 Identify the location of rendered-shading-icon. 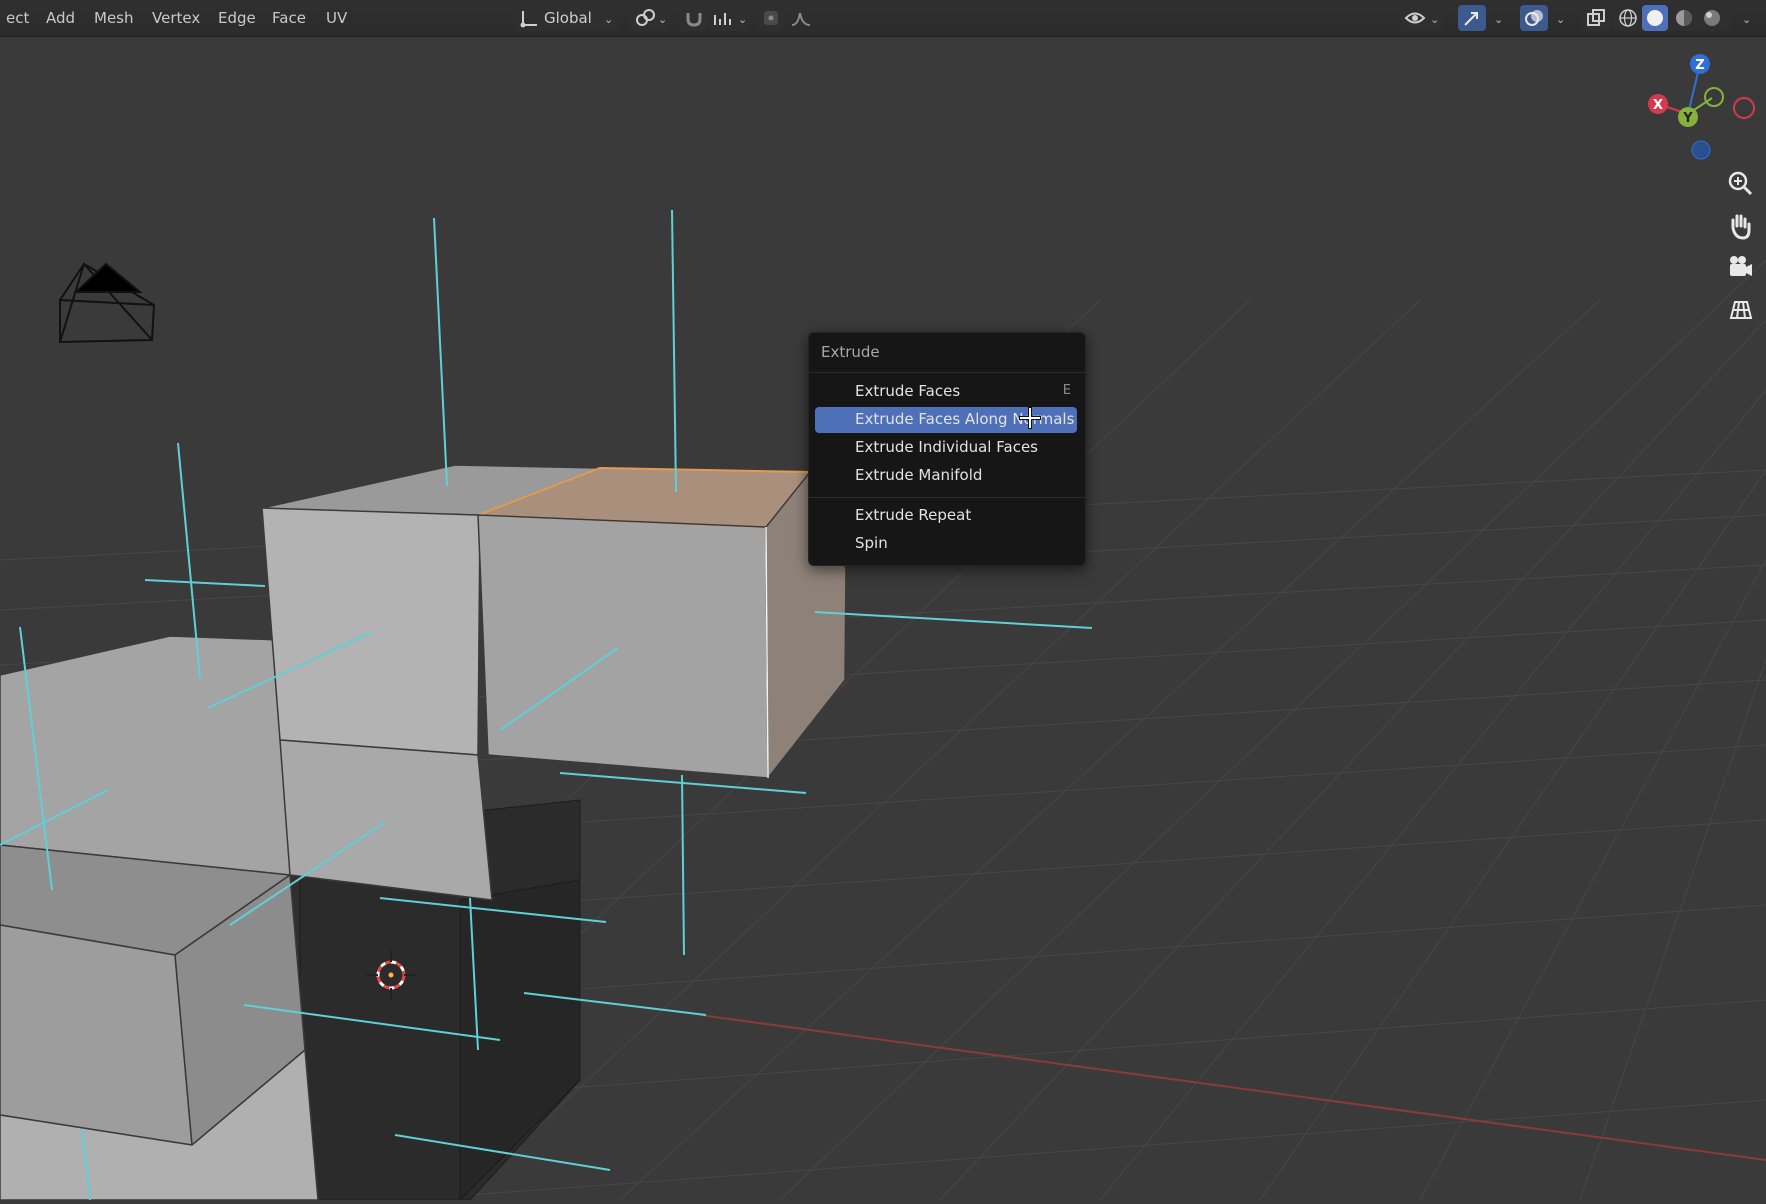
(1712, 18).